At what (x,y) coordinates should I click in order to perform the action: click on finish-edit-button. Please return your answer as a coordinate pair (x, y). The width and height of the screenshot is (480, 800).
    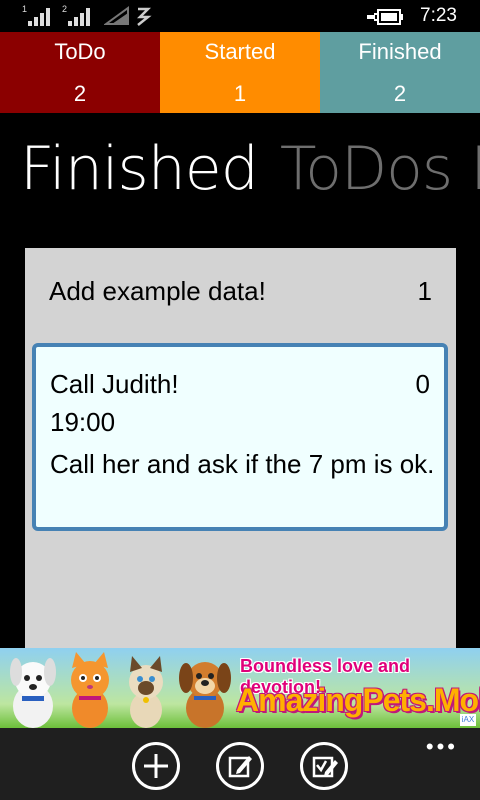
    Looking at the image, I should click on (324, 766).